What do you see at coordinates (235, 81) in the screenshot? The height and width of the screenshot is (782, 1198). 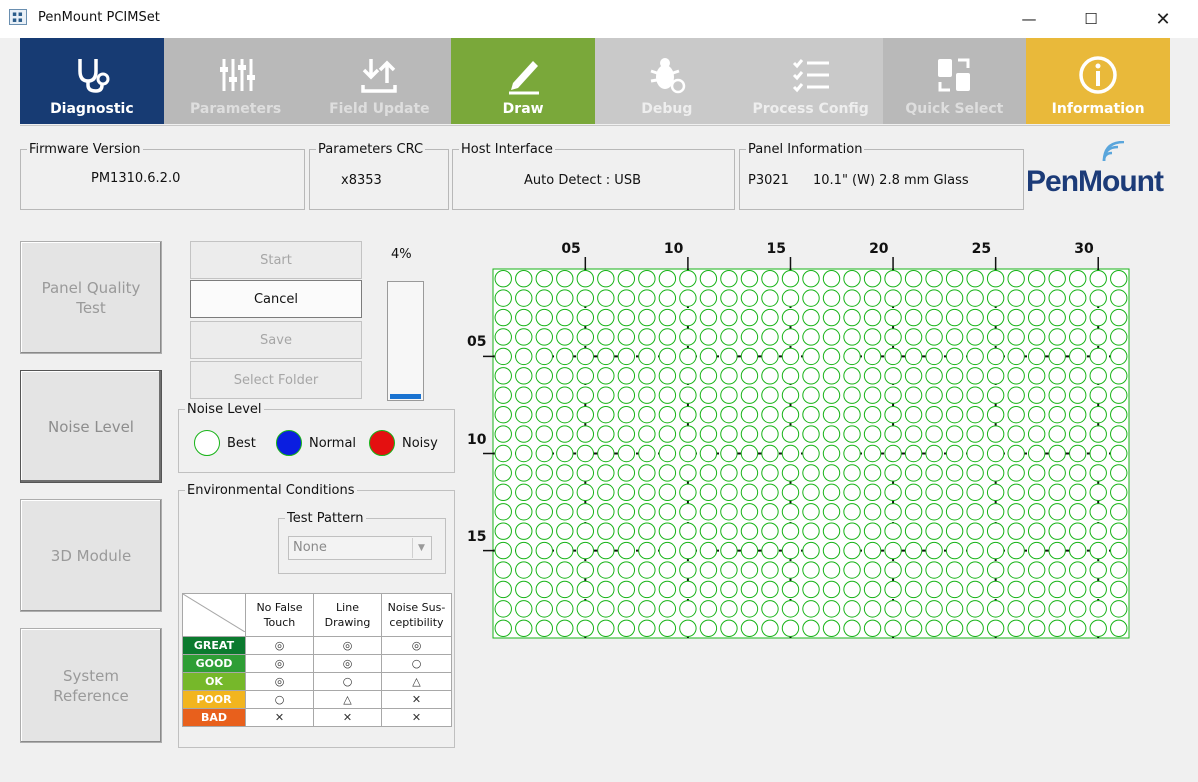 I see `tab-parameters: Parameters` at bounding box center [235, 81].